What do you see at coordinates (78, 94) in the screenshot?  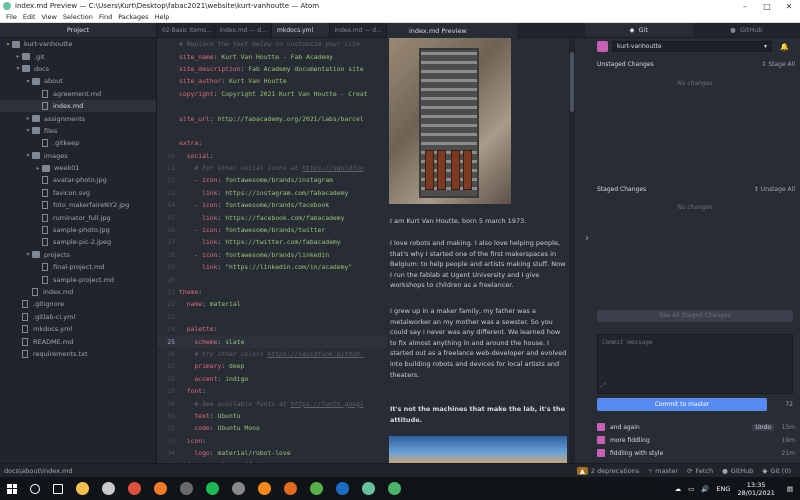 I see `tree-file: agreement.md` at bounding box center [78, 94].